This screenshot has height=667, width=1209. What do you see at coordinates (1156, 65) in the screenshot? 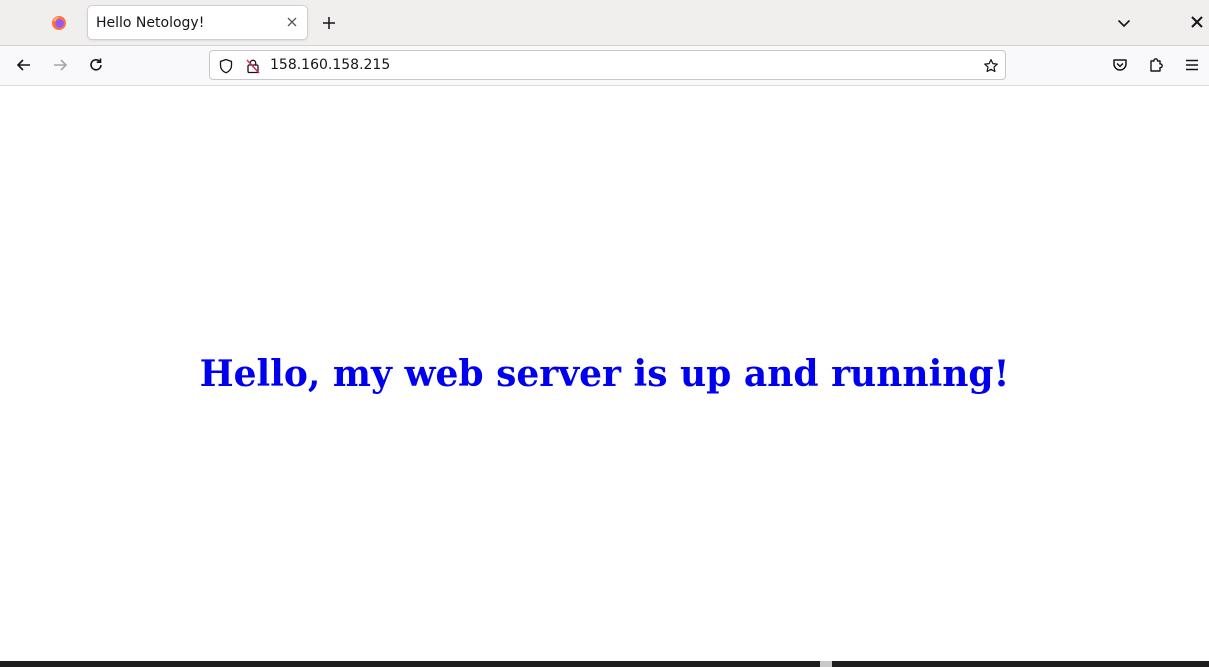
I see `puzzle-icon` at bounding box center [1156, 65].